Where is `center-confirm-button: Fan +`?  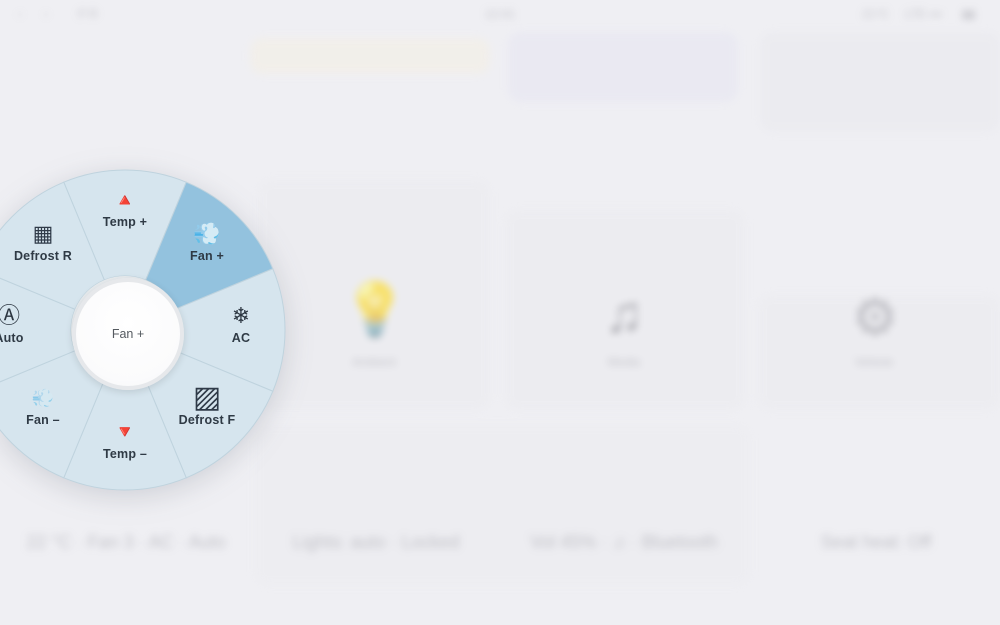
center-confirm-button: Fan + is located at coordinates (128, 334).